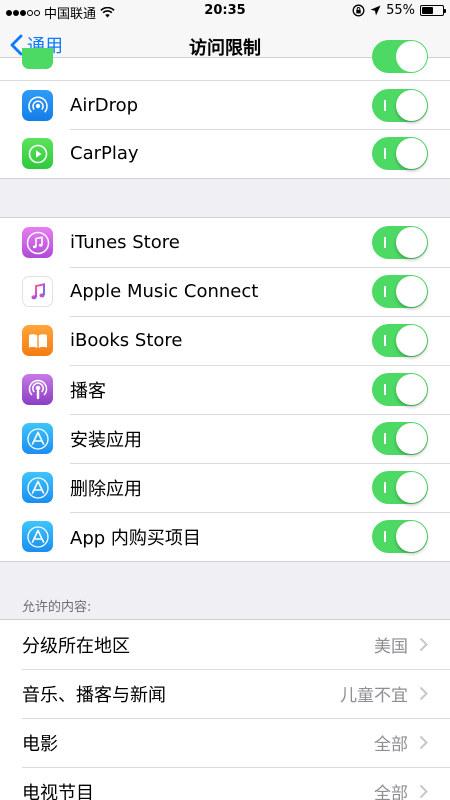 The height and width of the screenshot is (800, 450). I want to click on row-label: 电影, so click(40, 744).